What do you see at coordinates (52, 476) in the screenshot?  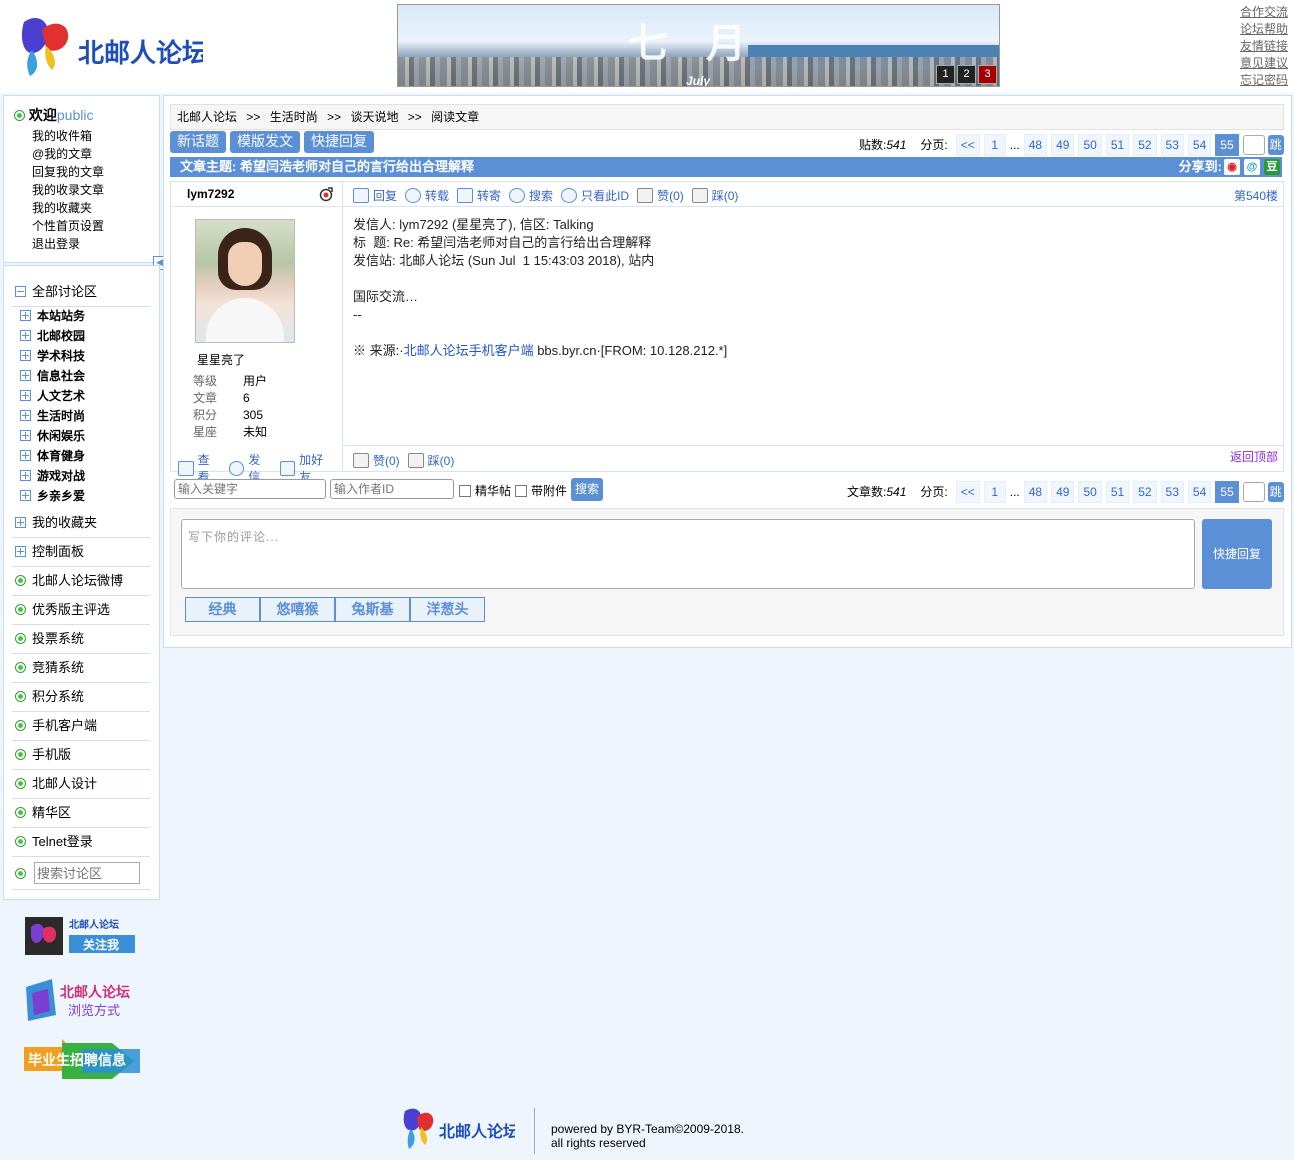 I see `board-games: 游戏对战` at bounding box center [52, 476].